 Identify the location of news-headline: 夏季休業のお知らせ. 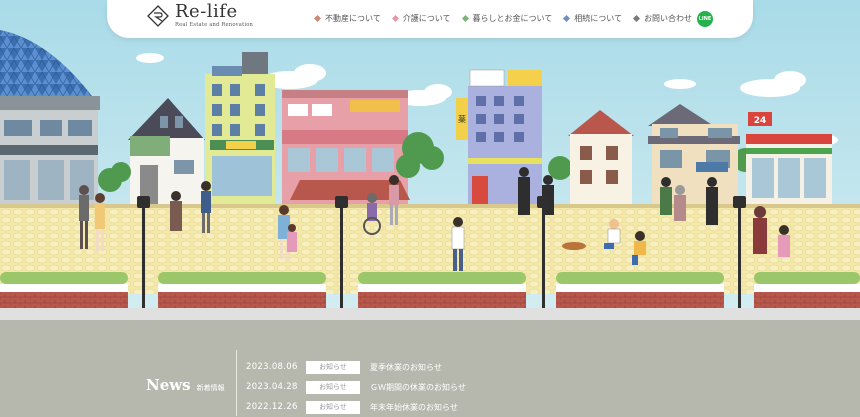
(406, 367).